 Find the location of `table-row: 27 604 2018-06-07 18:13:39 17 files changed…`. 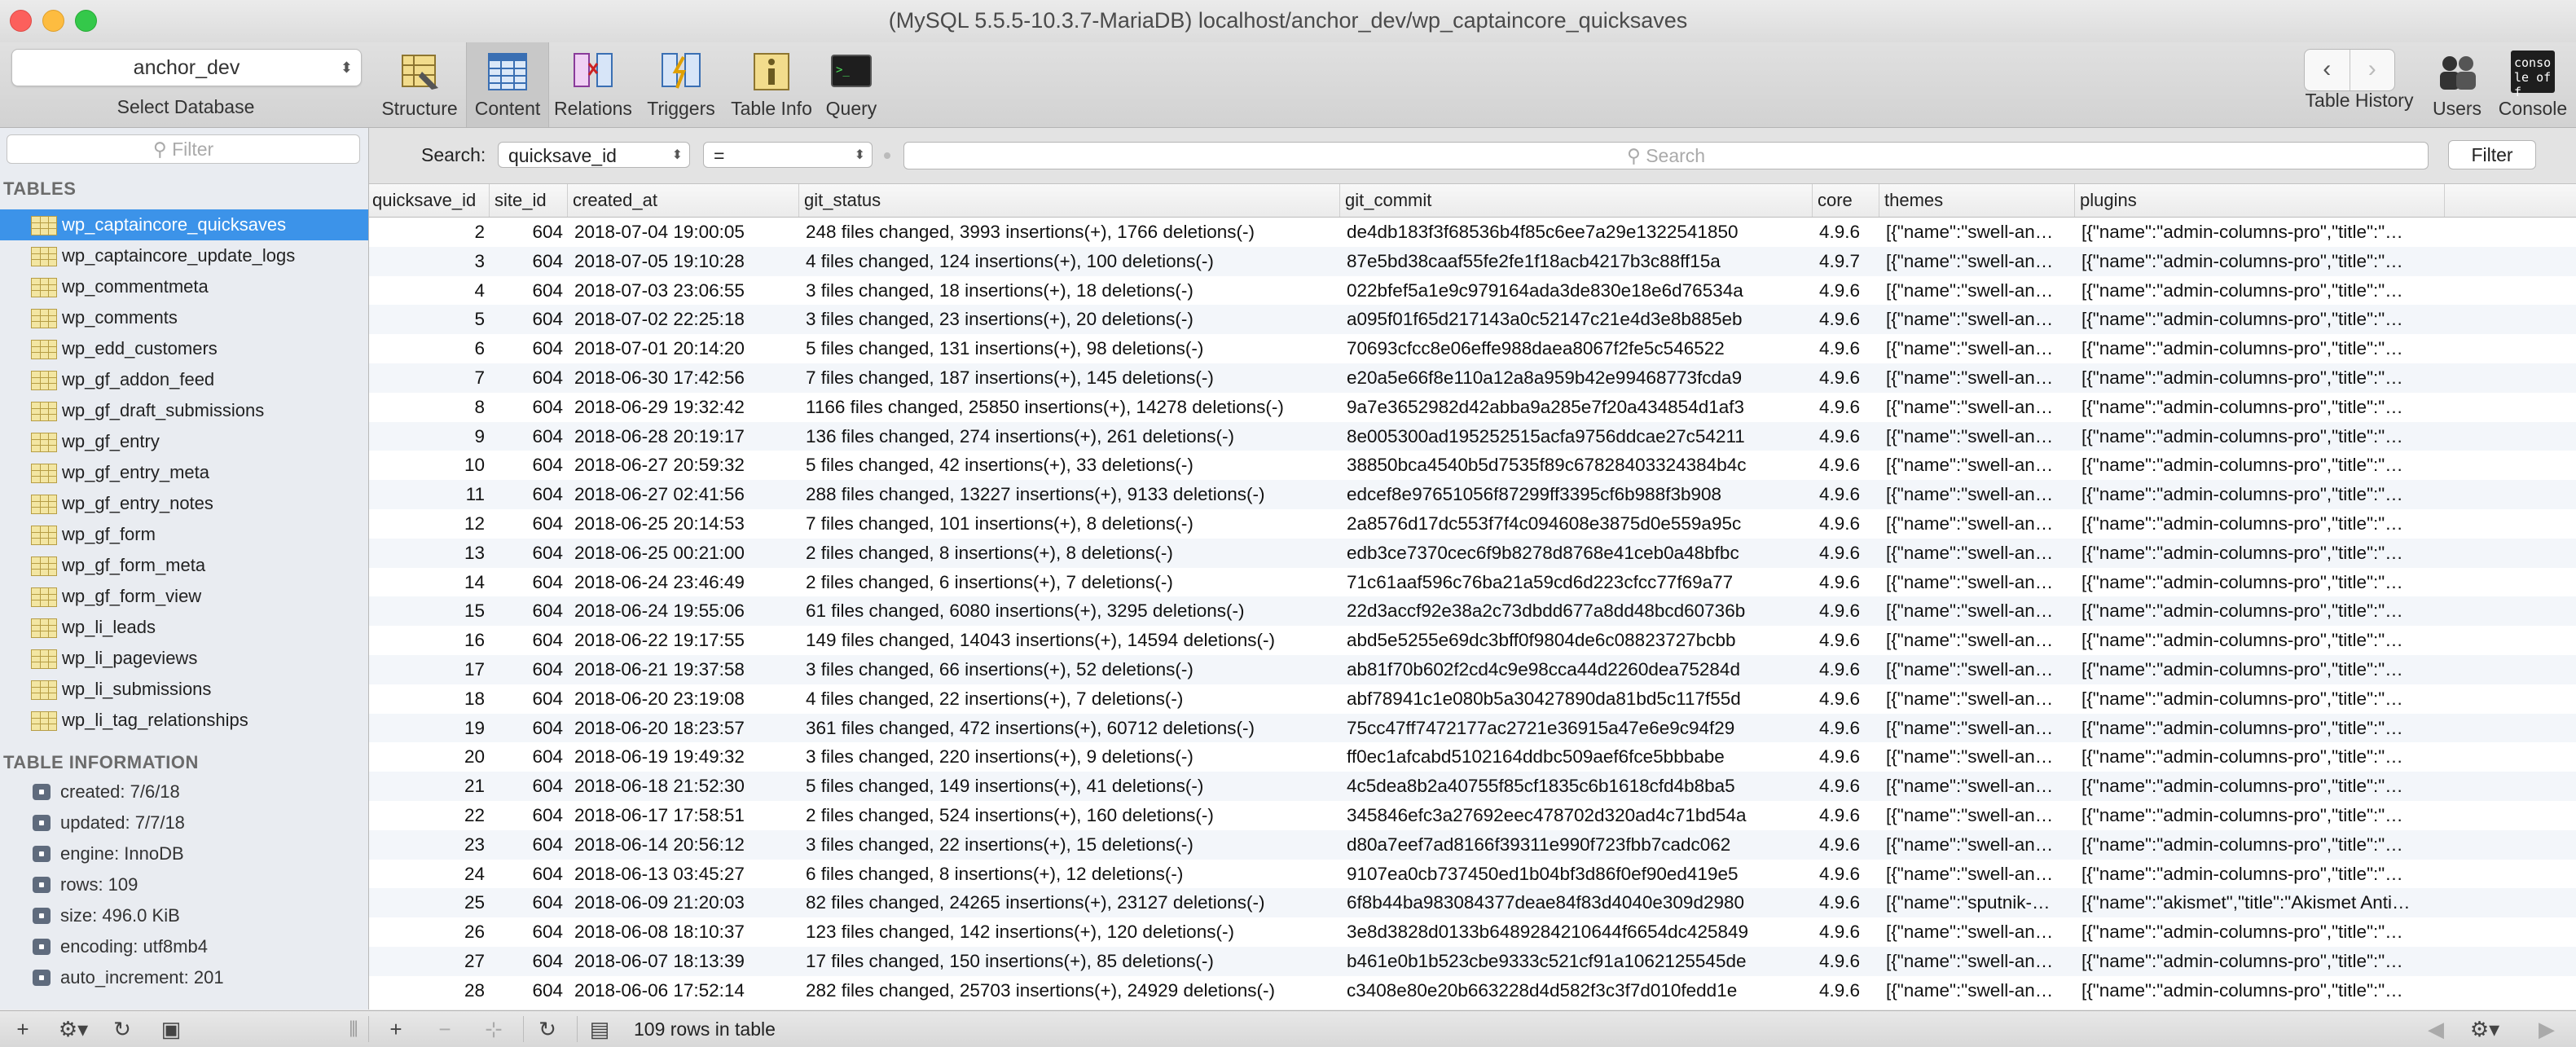

table-row: 27 604 2018-06-07 18:13:39 17 files changed… is located at coordinates (1472, 961).